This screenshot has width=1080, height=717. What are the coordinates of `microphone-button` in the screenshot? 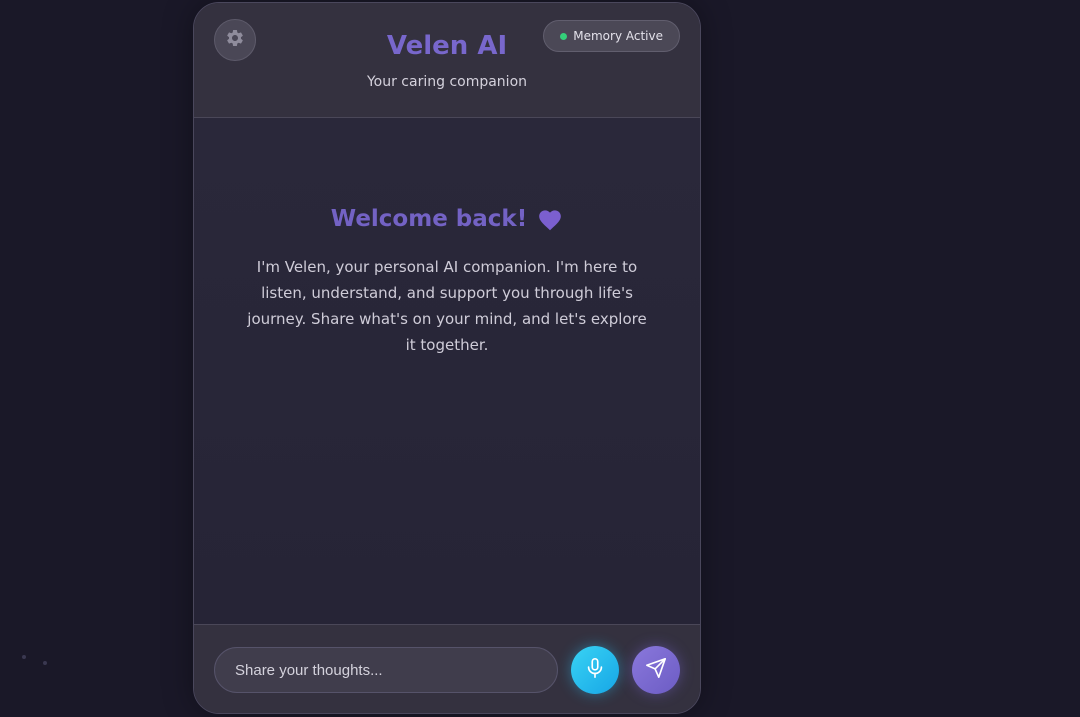 It's located at (595, 670).